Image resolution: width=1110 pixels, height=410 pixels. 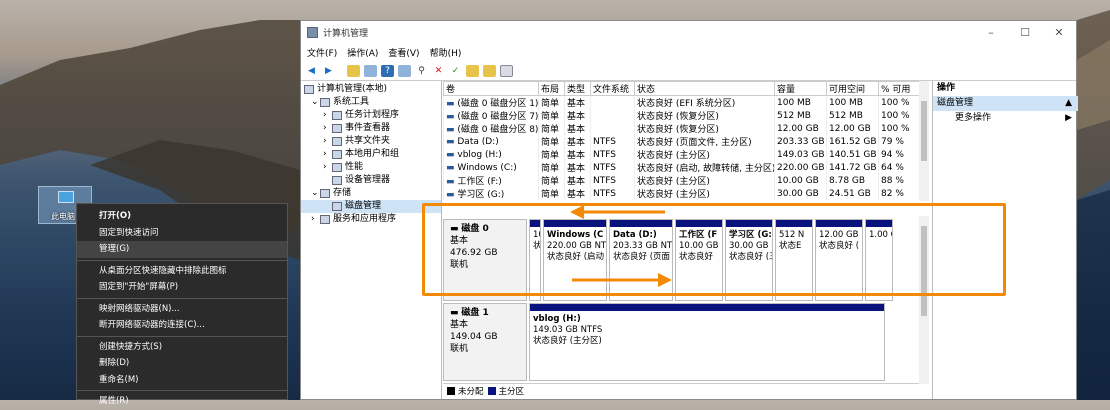 I want to click on tree-item-storage: ⌄ 存储, so click(x=371, y=193).